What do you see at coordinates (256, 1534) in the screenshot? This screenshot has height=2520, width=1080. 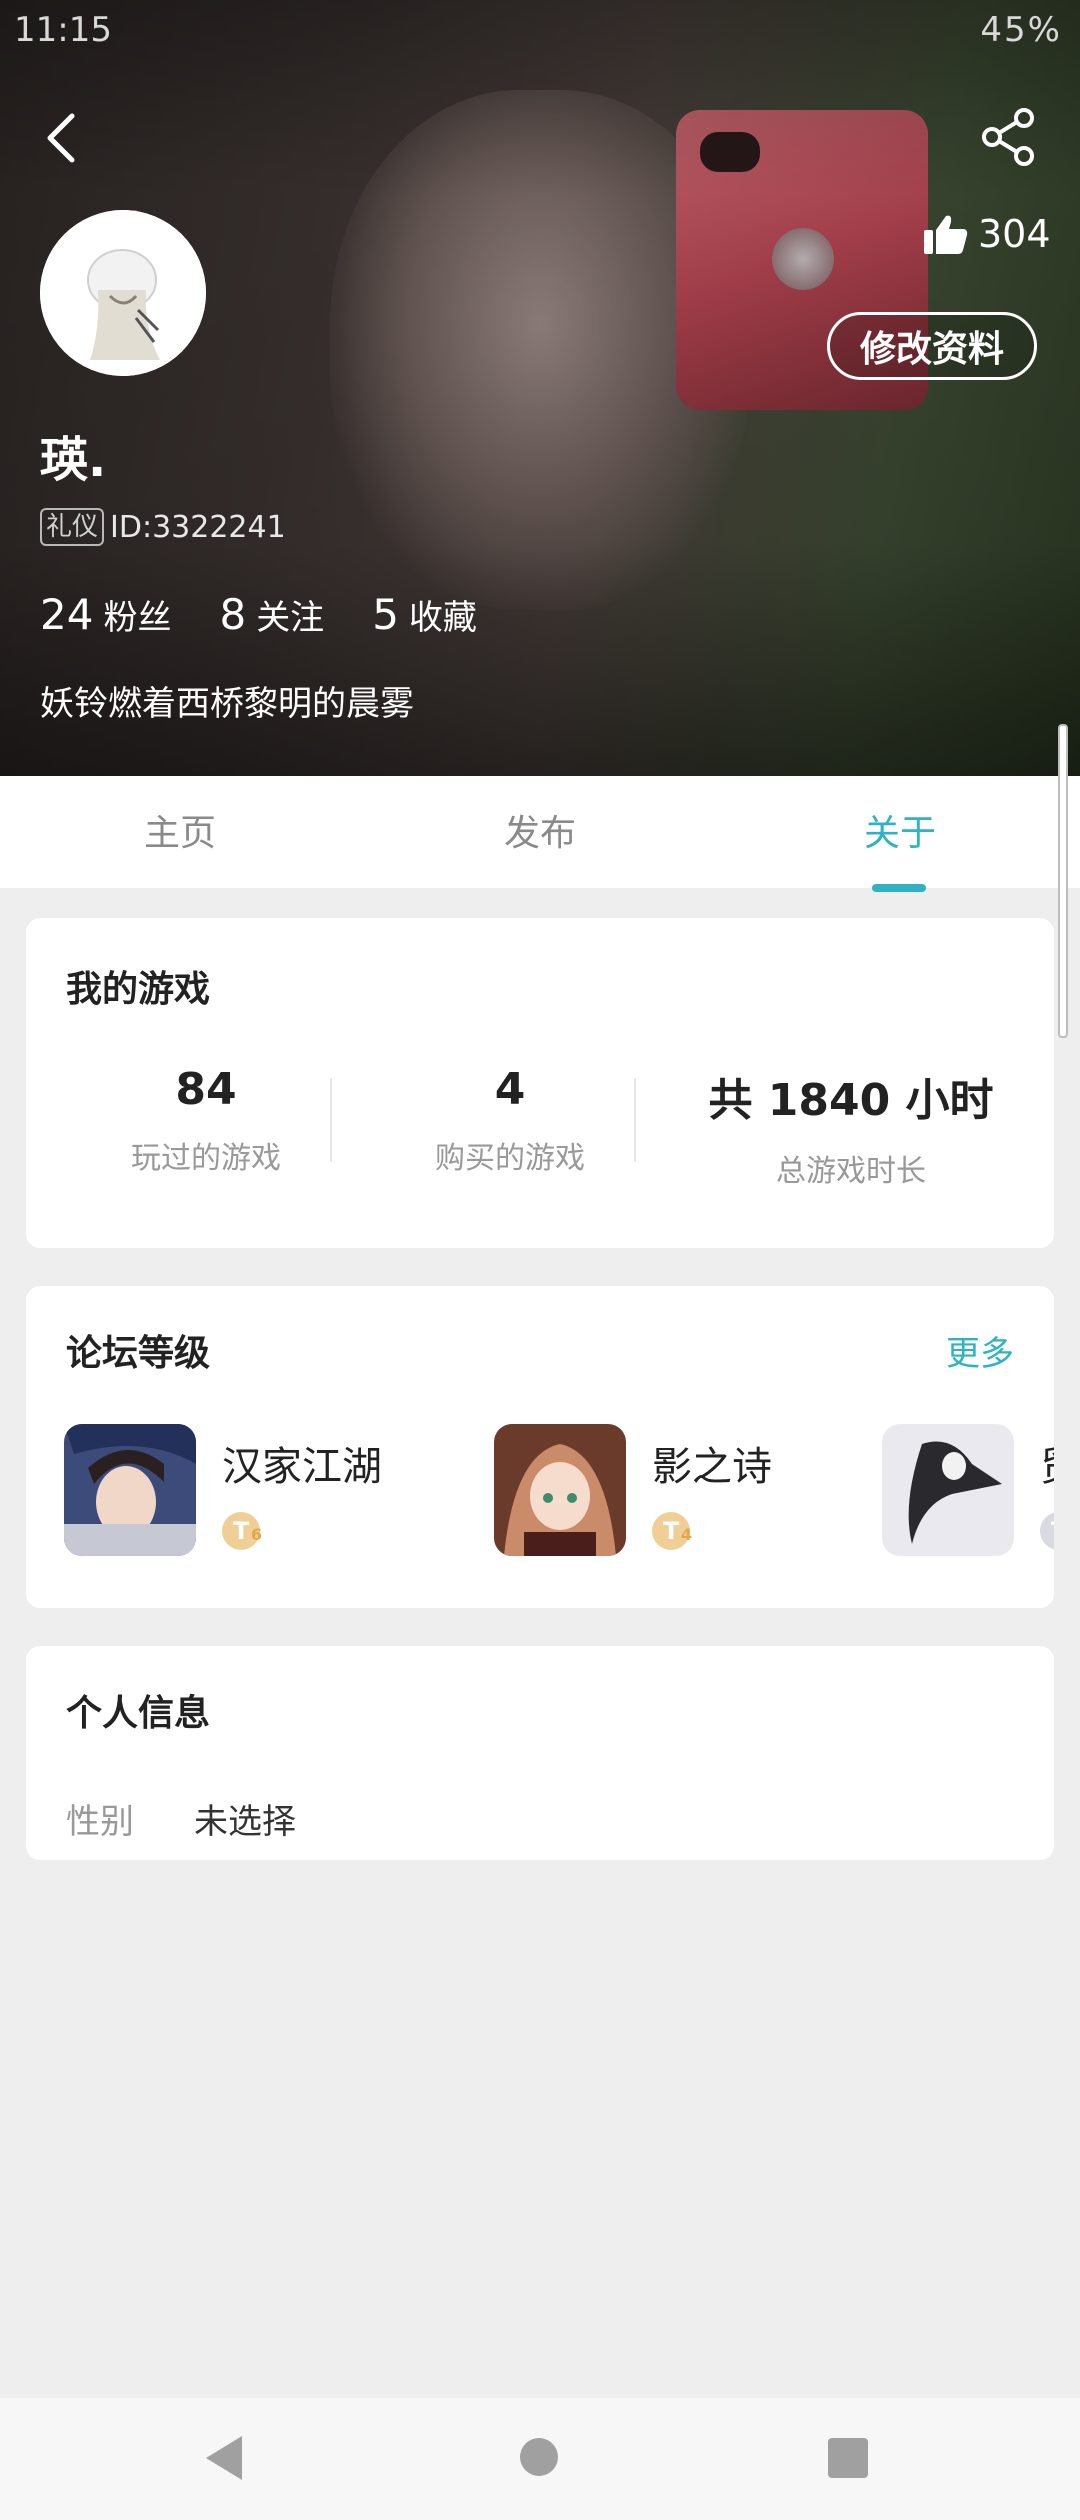 I see `level-number: 6` at bounding box center [256, 1534].